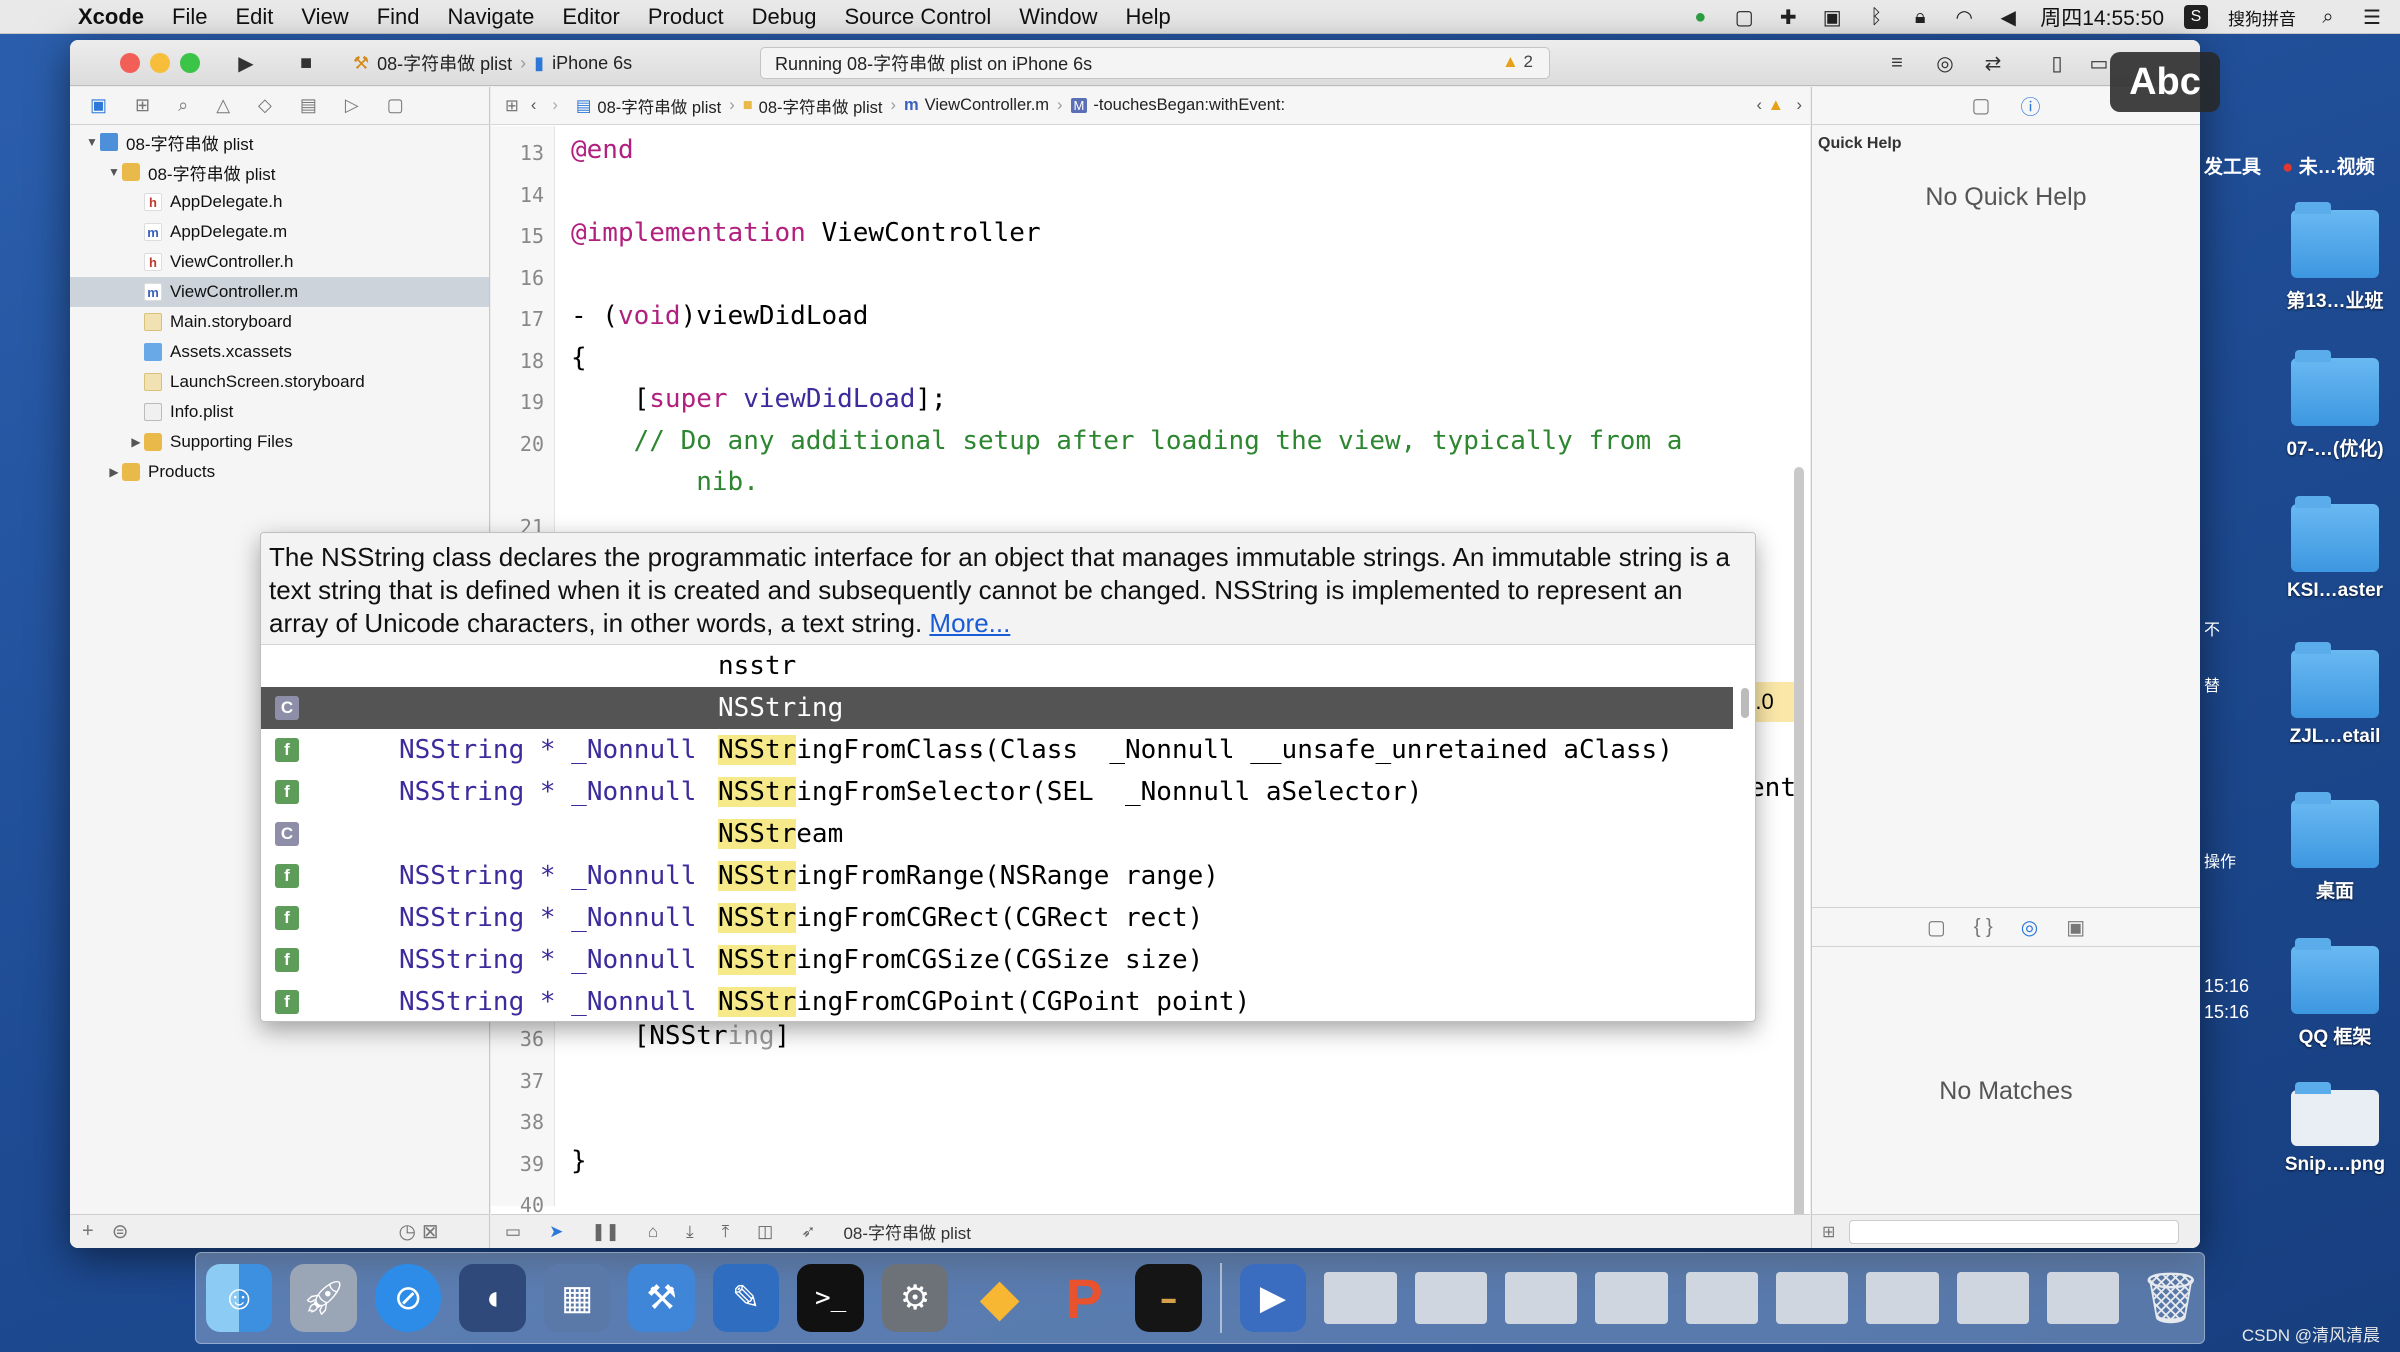  I want to click on media-library-icon: ▣, so click(2075, 927).